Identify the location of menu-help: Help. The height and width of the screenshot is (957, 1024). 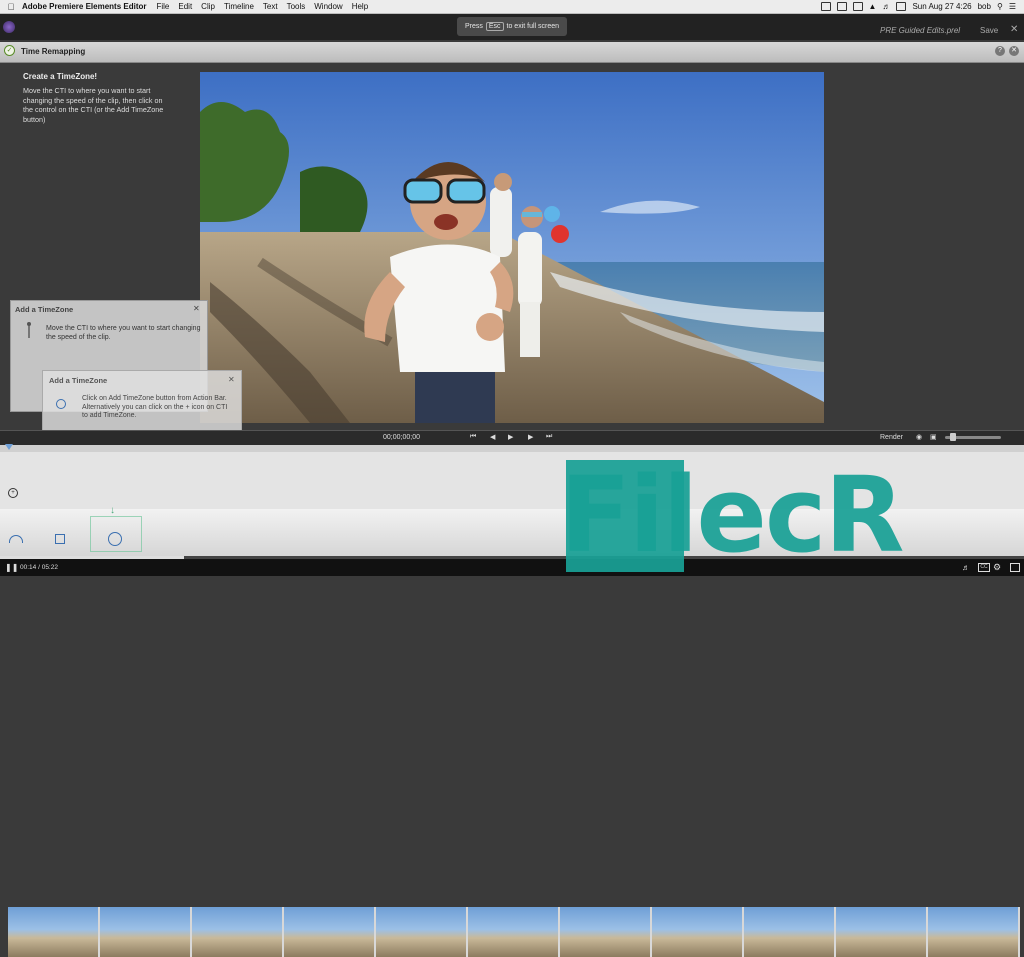
(360, 6).